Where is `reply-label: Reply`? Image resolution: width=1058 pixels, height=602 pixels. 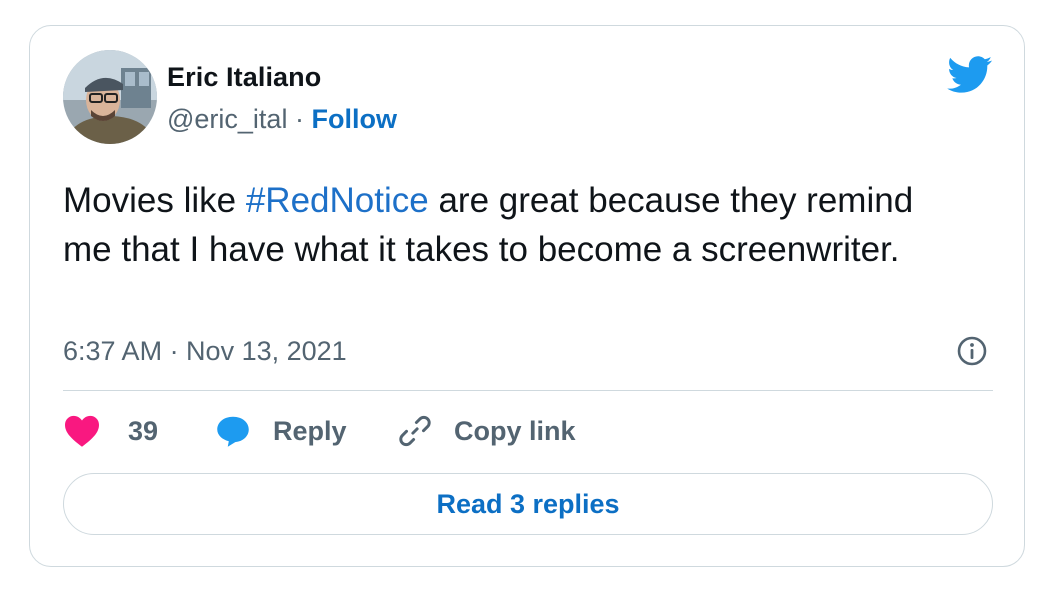
reply-label: Reply is located at coordinates (310, 430).